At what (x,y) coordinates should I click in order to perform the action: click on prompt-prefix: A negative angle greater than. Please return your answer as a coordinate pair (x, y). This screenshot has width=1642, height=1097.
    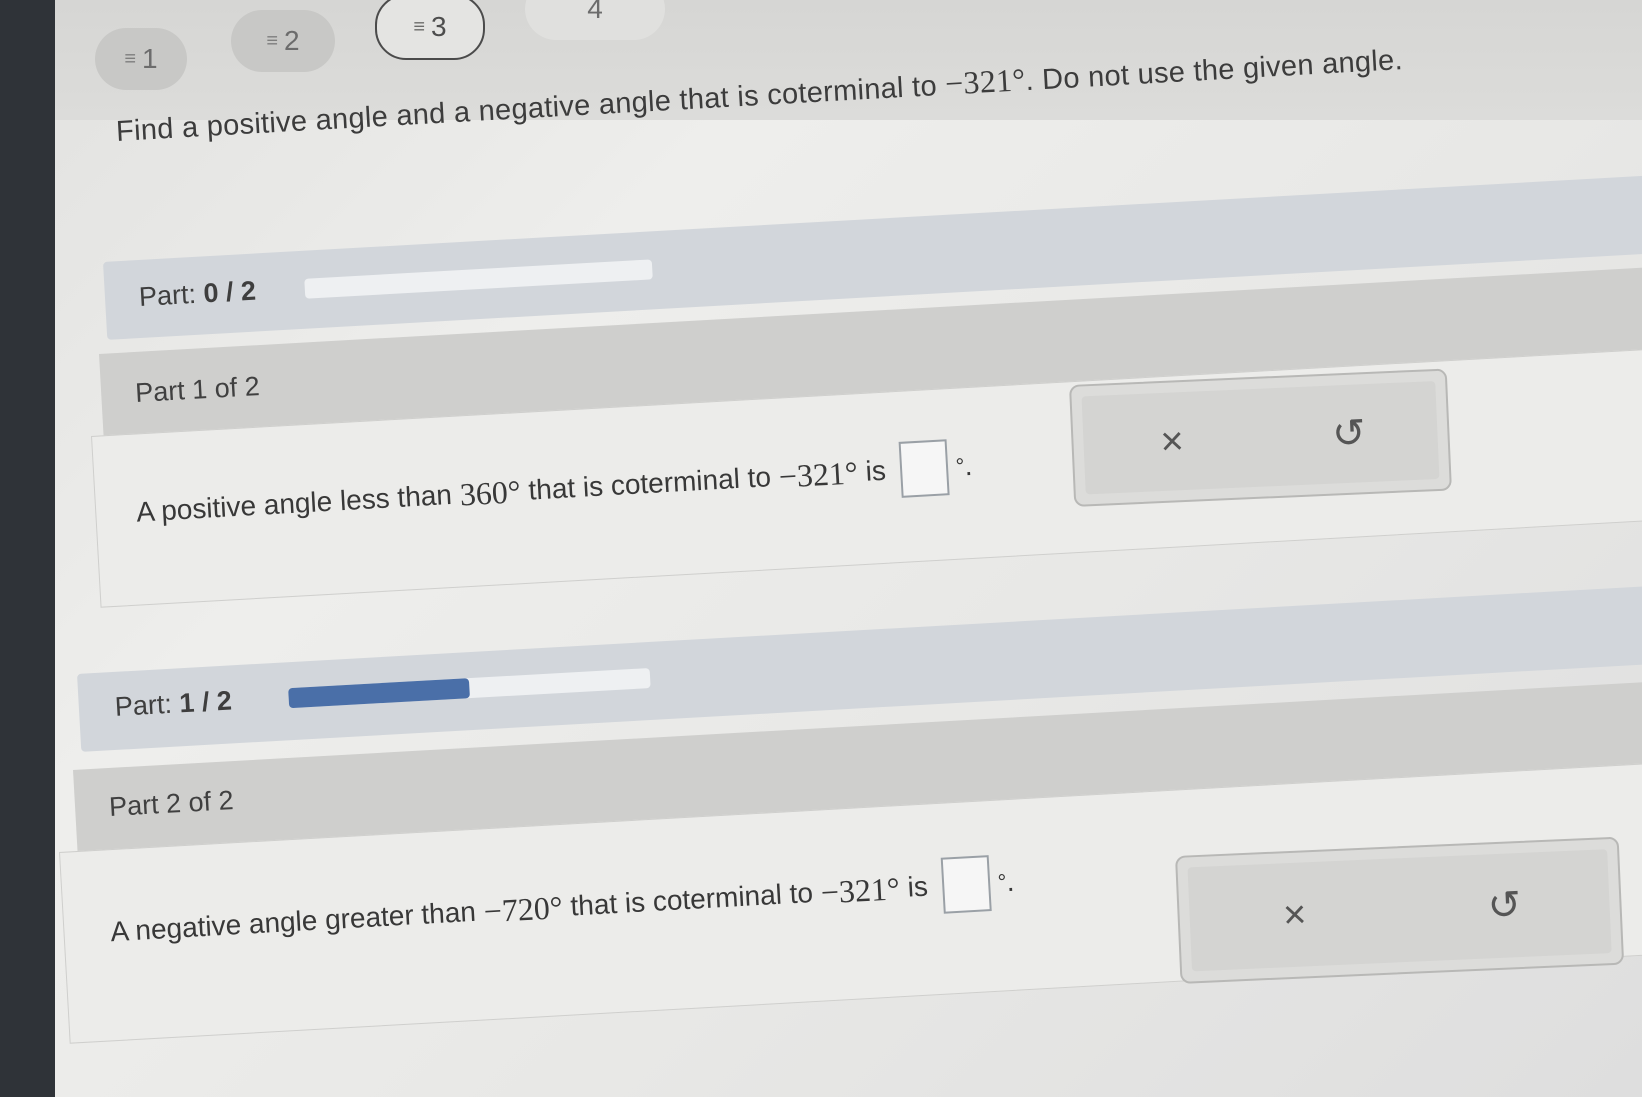
    Looking at the image, I should click on (293, 921).